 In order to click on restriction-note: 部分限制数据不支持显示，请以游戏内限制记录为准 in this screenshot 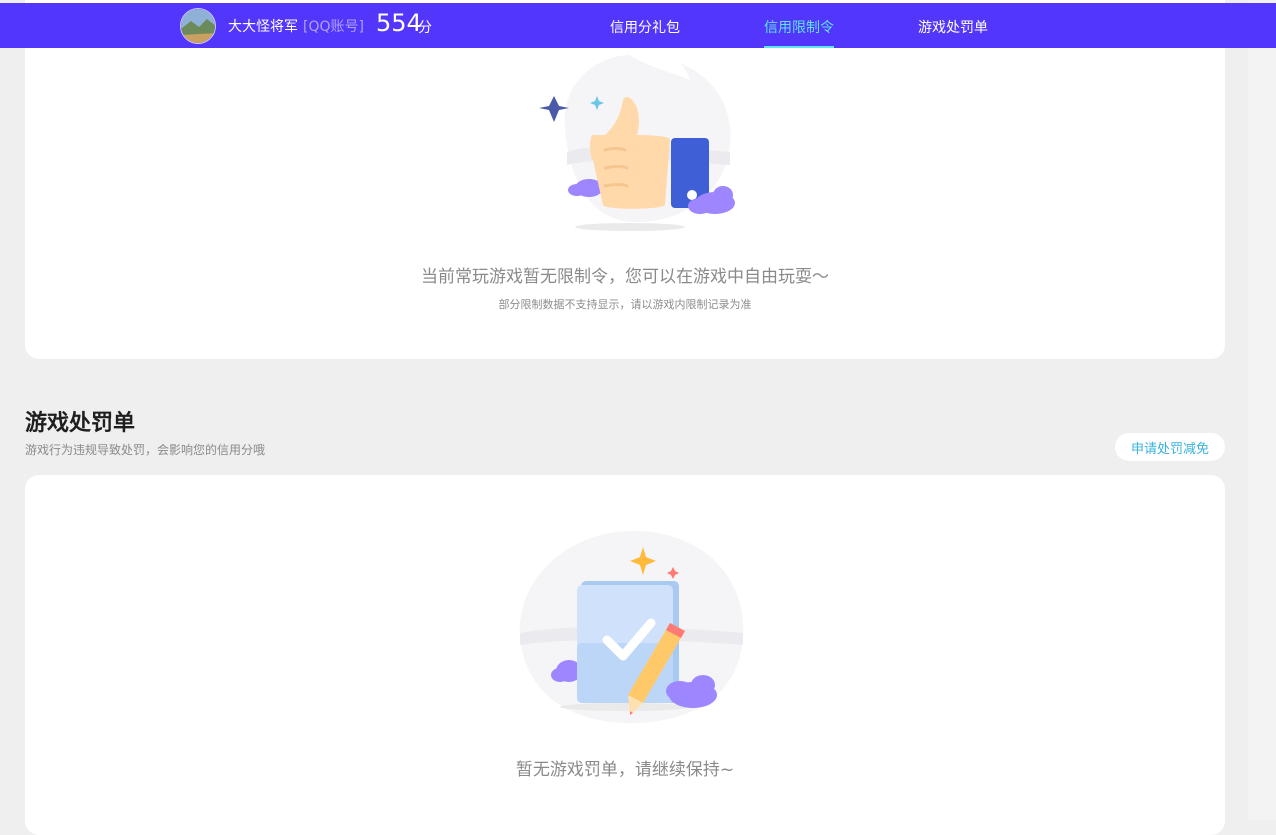, I will do `click(625, 304)`.